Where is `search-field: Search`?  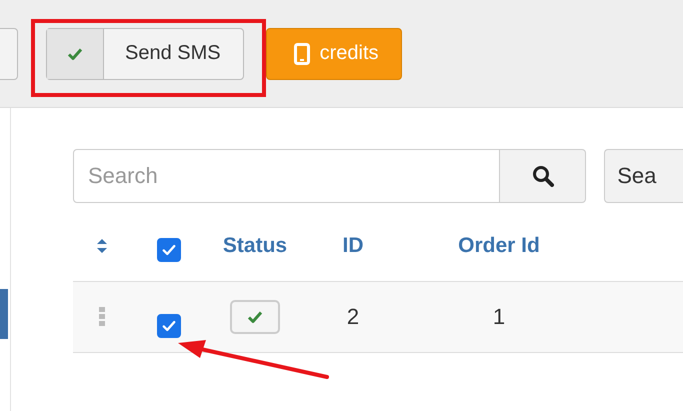 search-field: Search is located at coordinates (286, 176).